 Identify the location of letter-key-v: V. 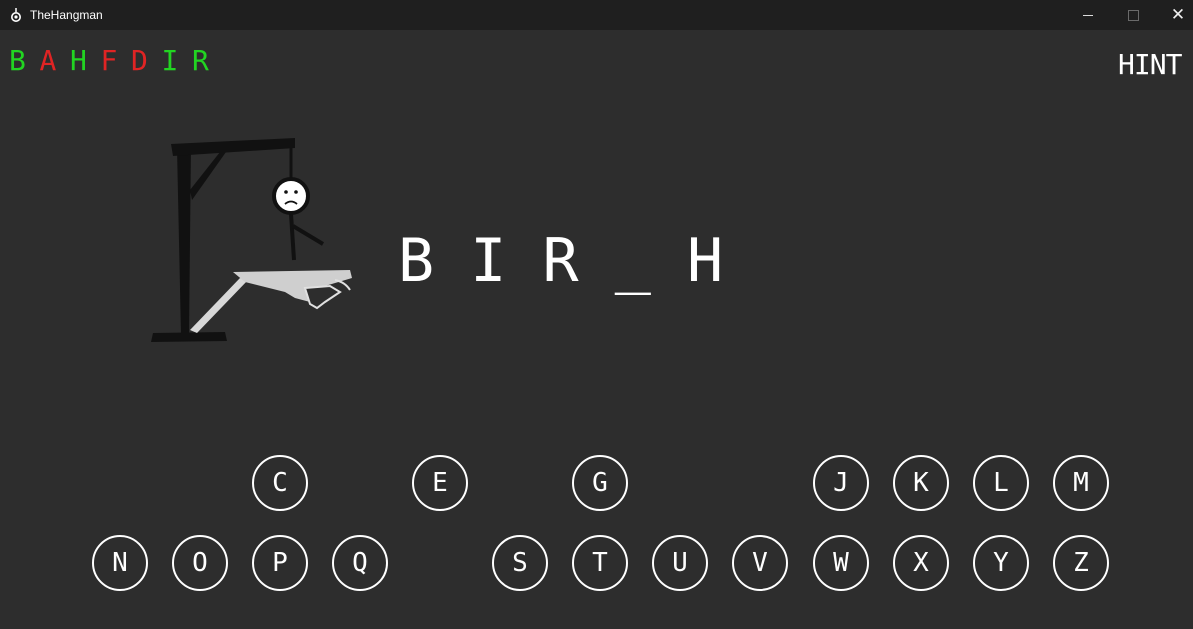
(760, 563).